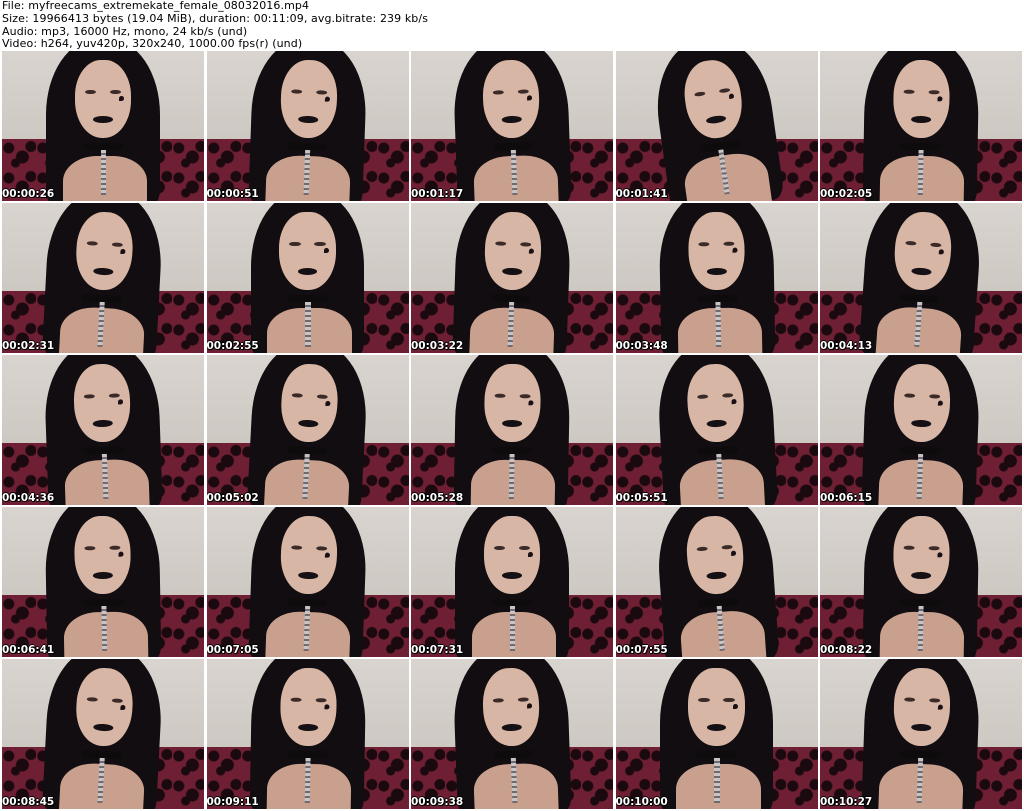 The height and width of the screenshot is (811, 1024). What do you see at coordinates (28, 802) in the screenshot?
I see `frame-timestamp: 00:08:45` at bounding box center [28, 802].